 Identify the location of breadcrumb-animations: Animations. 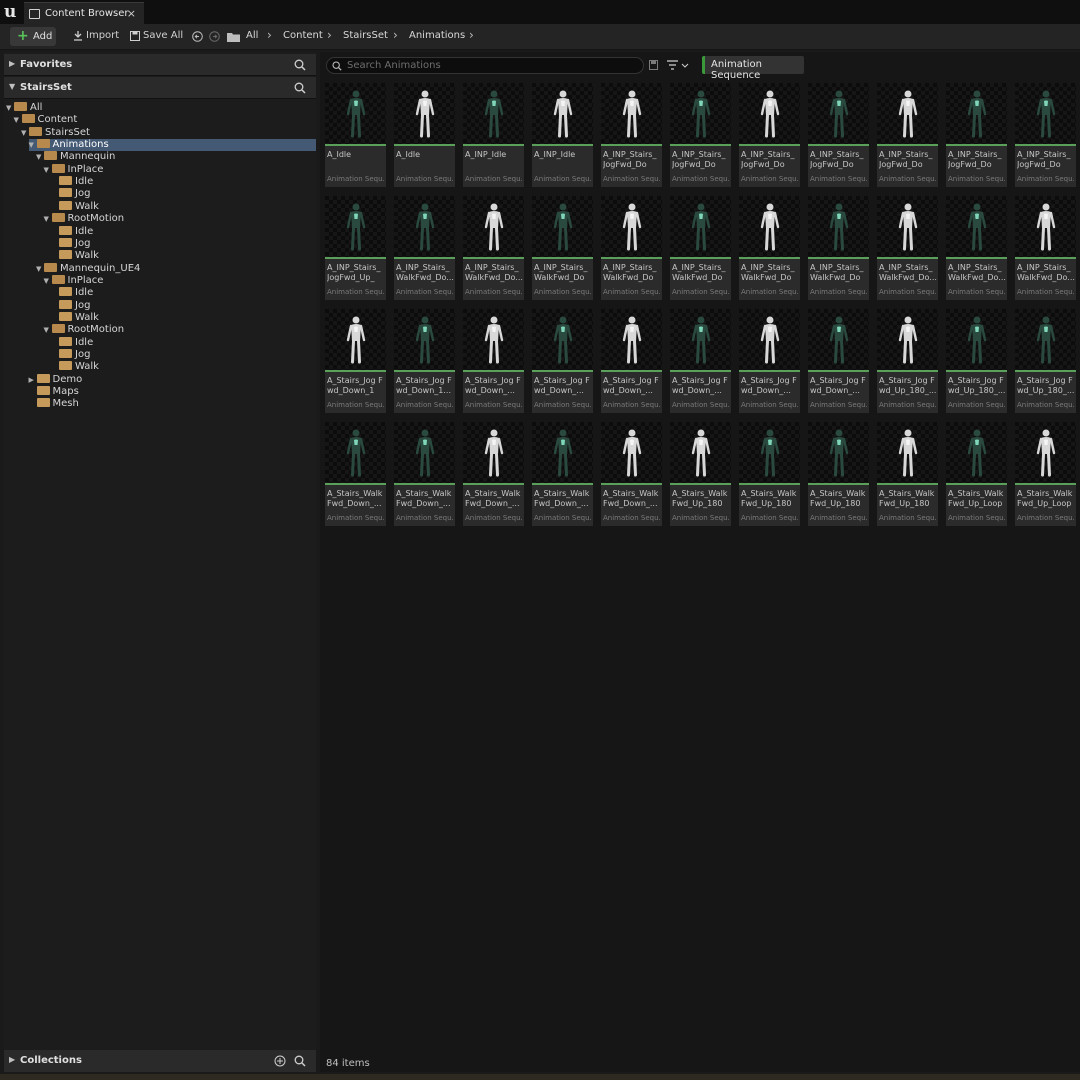
(437, 35).